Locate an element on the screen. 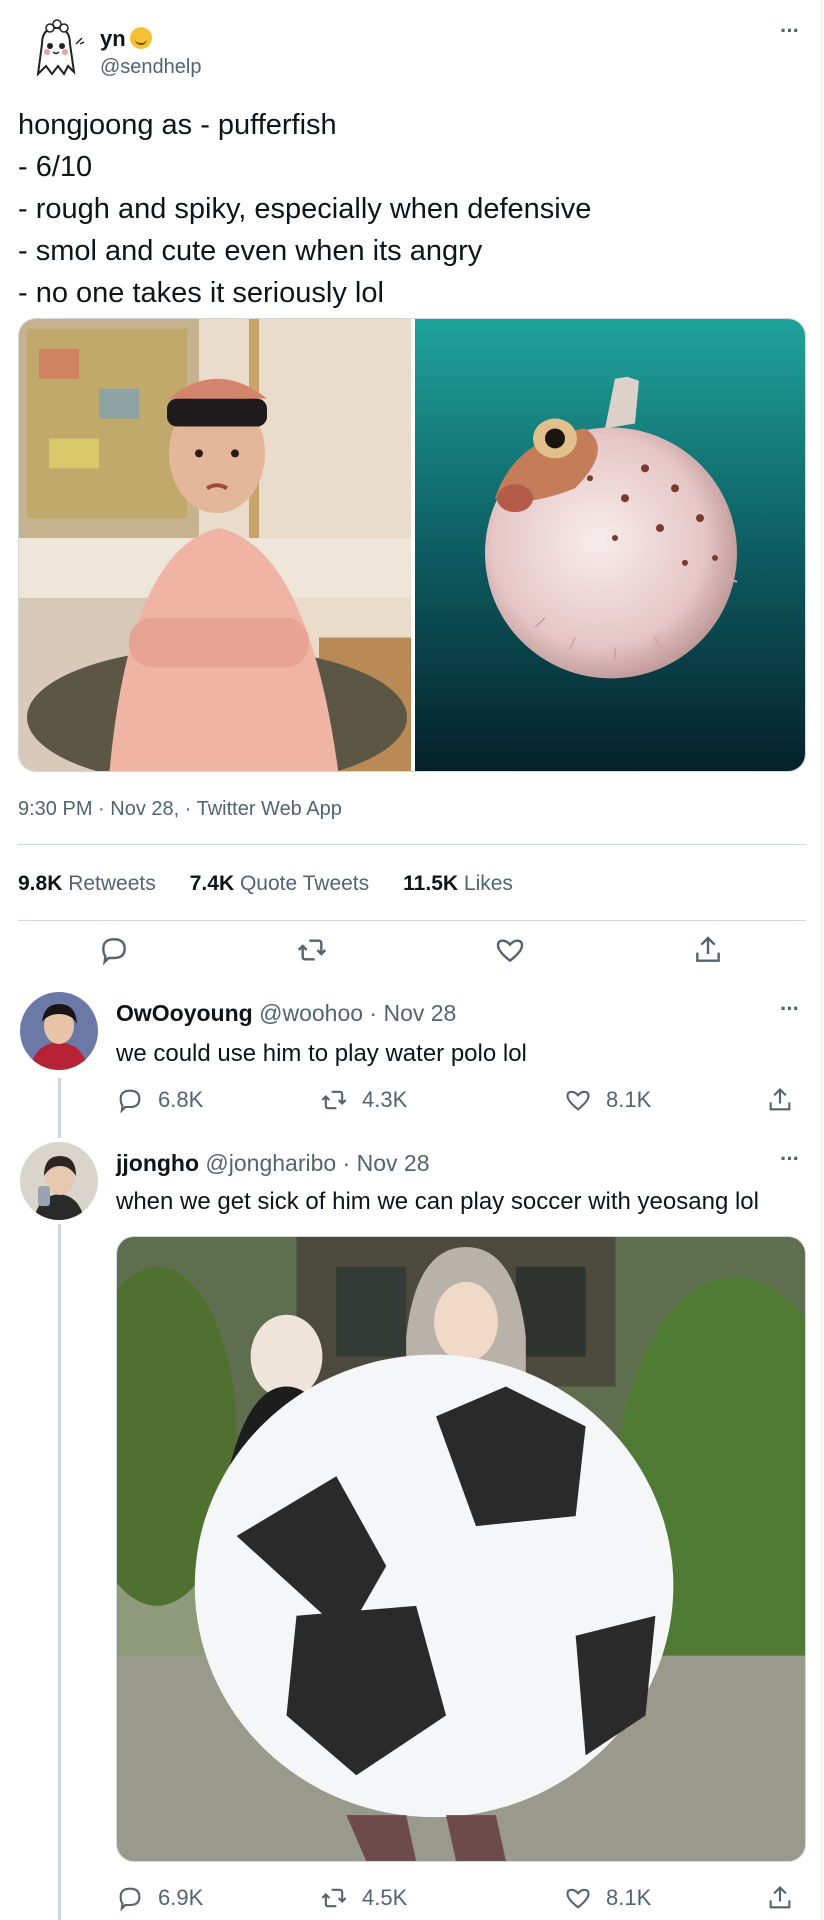  reply-action-bar: 6.9K 4.5K 8.1K is located at coordinates (461, 1900).